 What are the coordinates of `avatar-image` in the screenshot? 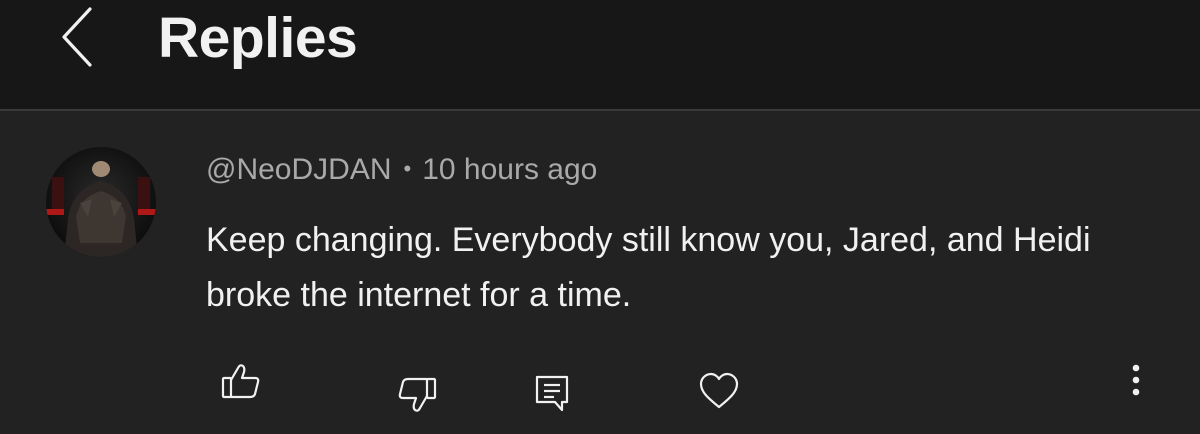 It's located at (101, 202).